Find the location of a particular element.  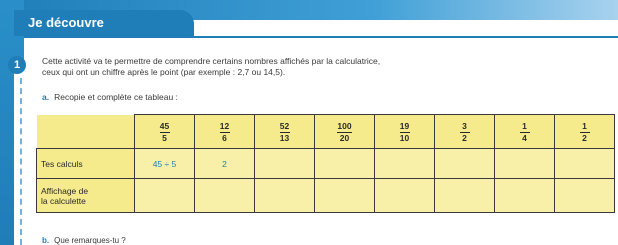

fraction-cell: 19 10 is located at coordinates (404, 131).